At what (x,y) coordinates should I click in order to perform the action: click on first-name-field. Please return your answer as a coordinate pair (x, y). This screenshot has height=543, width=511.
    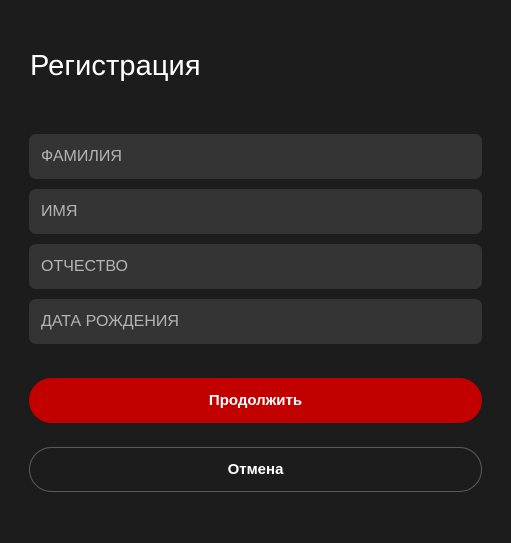
    Looking at the image, I should click on (255, 211).